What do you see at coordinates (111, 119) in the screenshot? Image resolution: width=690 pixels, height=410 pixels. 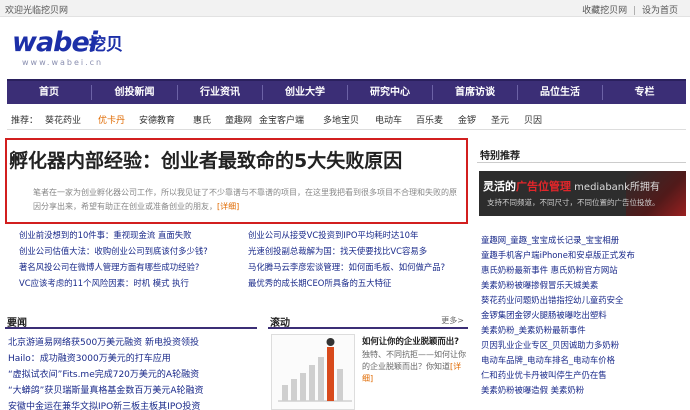 I see `recommend-link-hot: 优卡丹` at bounding box center [111, 119].